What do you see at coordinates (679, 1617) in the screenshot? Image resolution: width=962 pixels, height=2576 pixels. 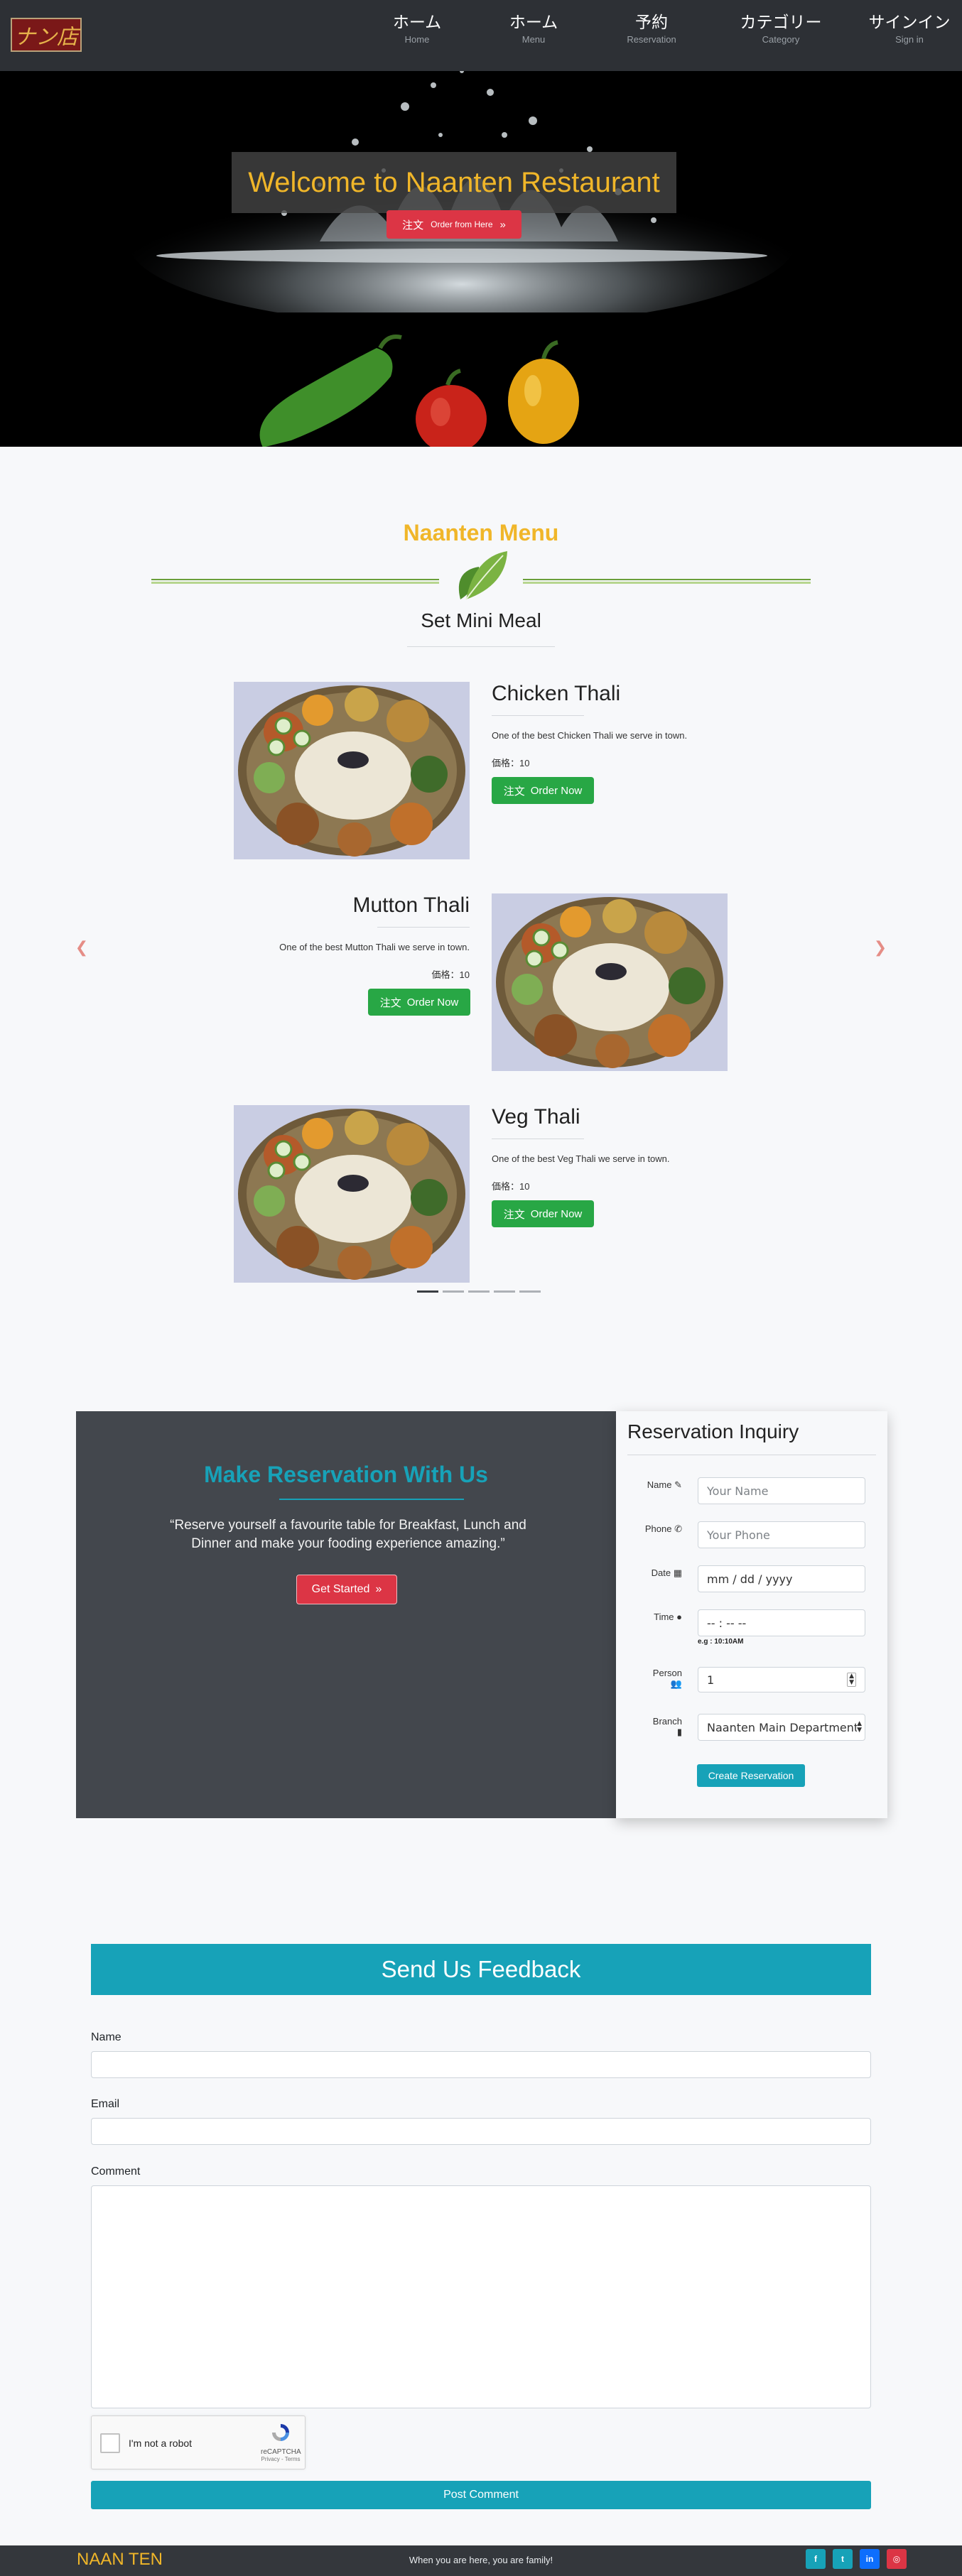 I see `clock-icon: ●` at bounding box center [679, 1617].